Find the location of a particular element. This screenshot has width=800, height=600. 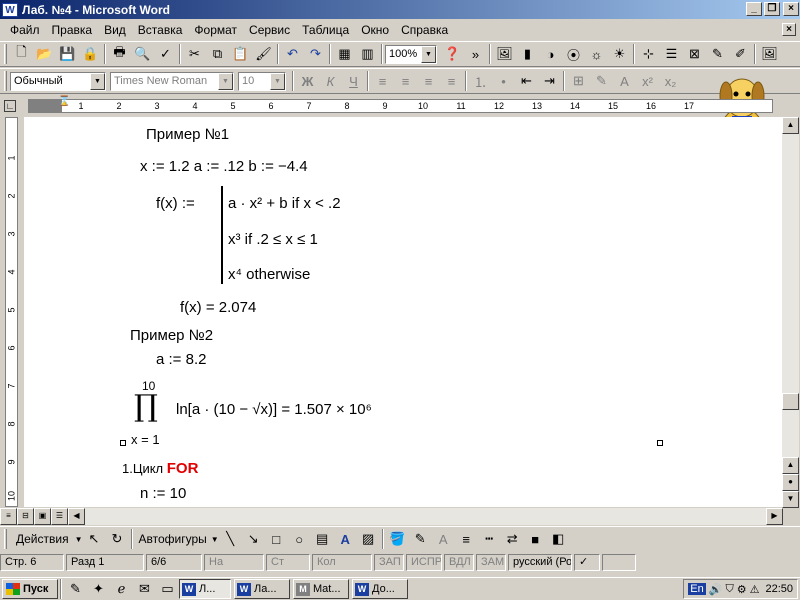

ie-icon: ℯ is located at coordinates (121, 589).